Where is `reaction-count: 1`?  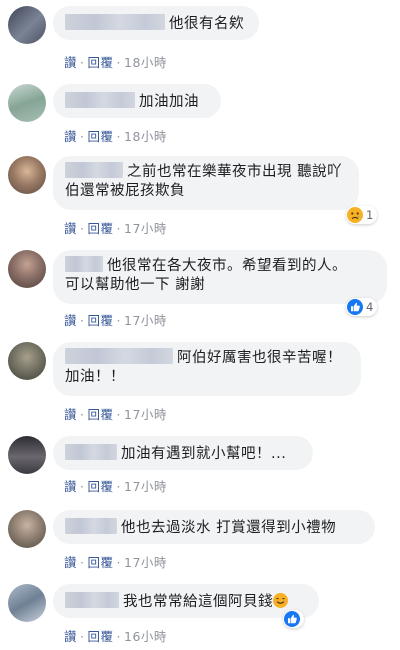 reaction-count: 1 is located at coordinates (370, 215).